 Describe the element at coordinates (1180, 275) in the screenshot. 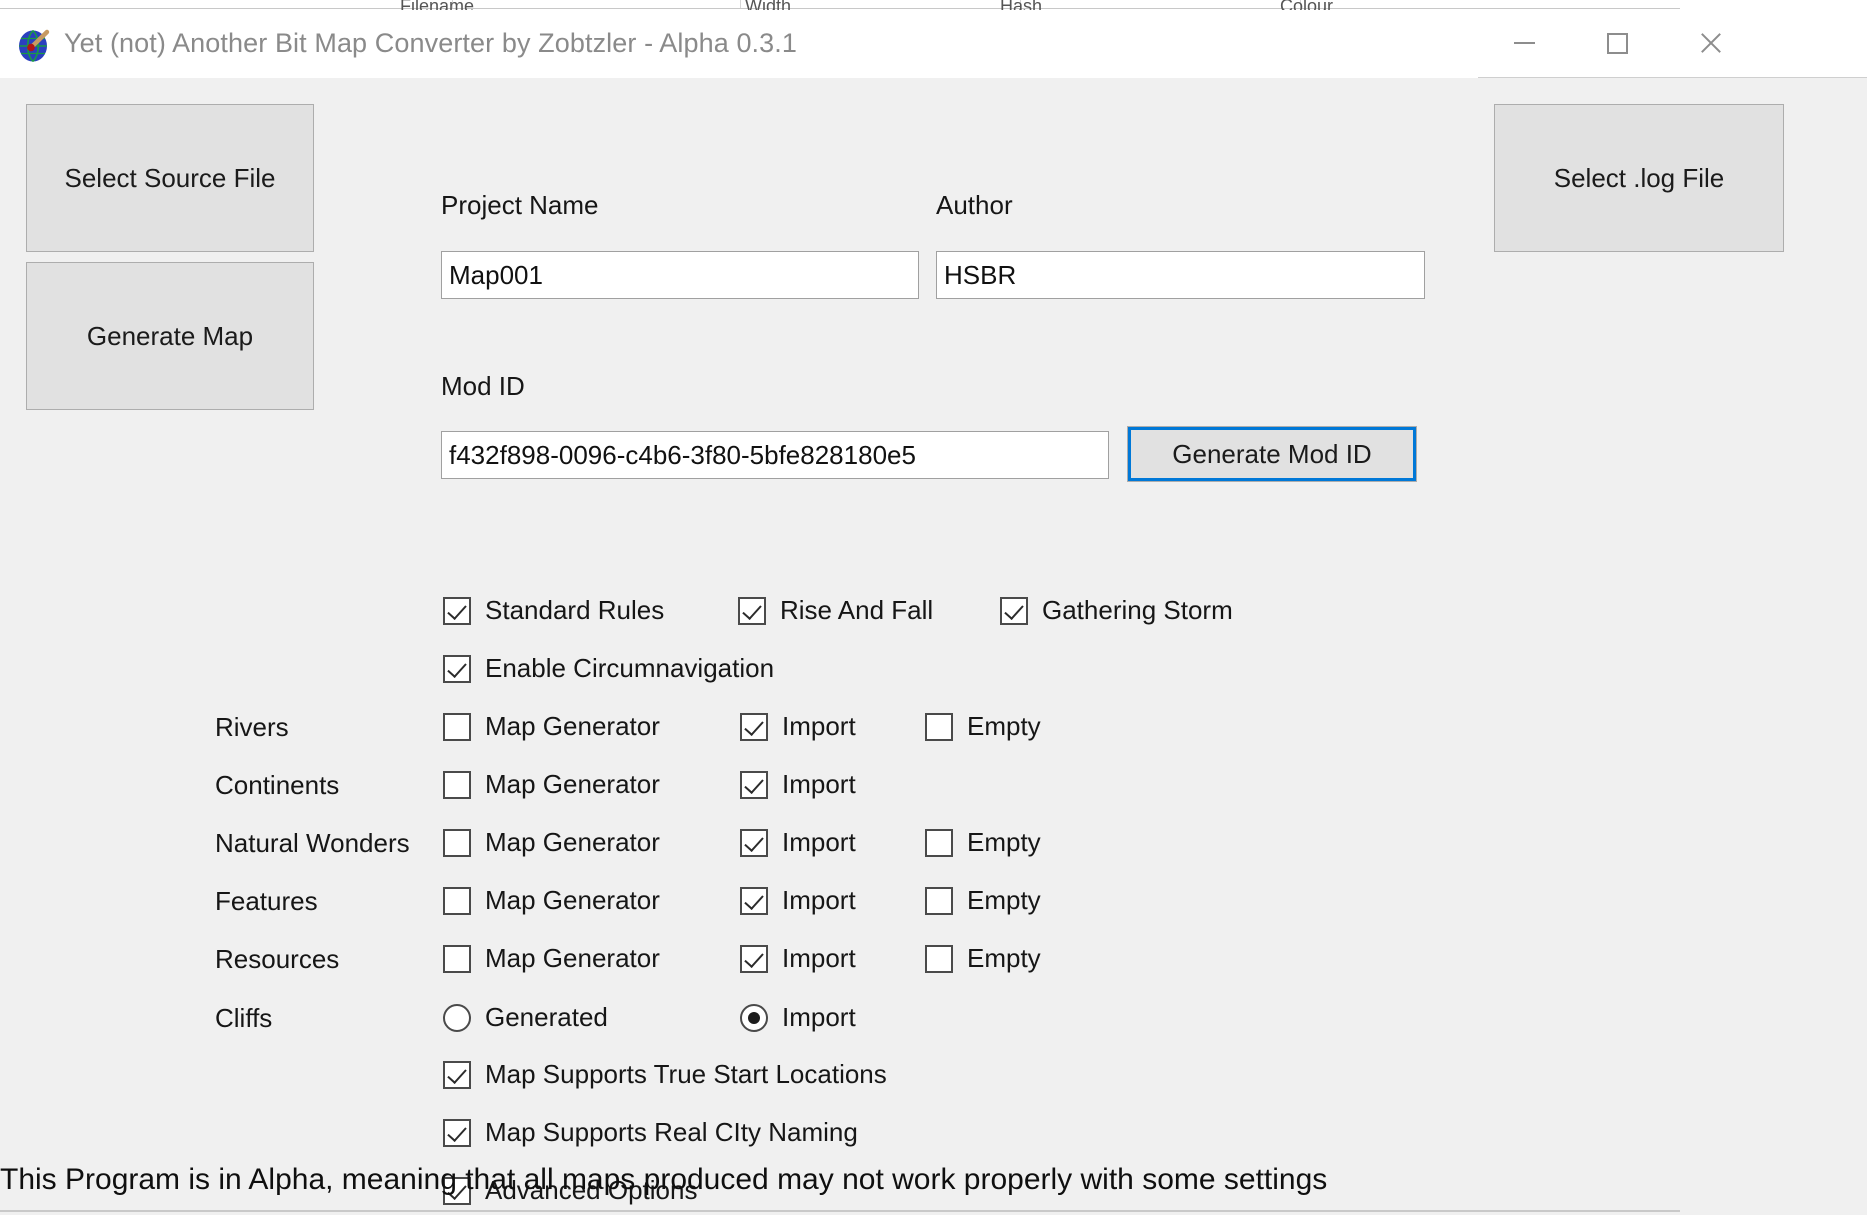

I see `author-input: HSBR` at that location.